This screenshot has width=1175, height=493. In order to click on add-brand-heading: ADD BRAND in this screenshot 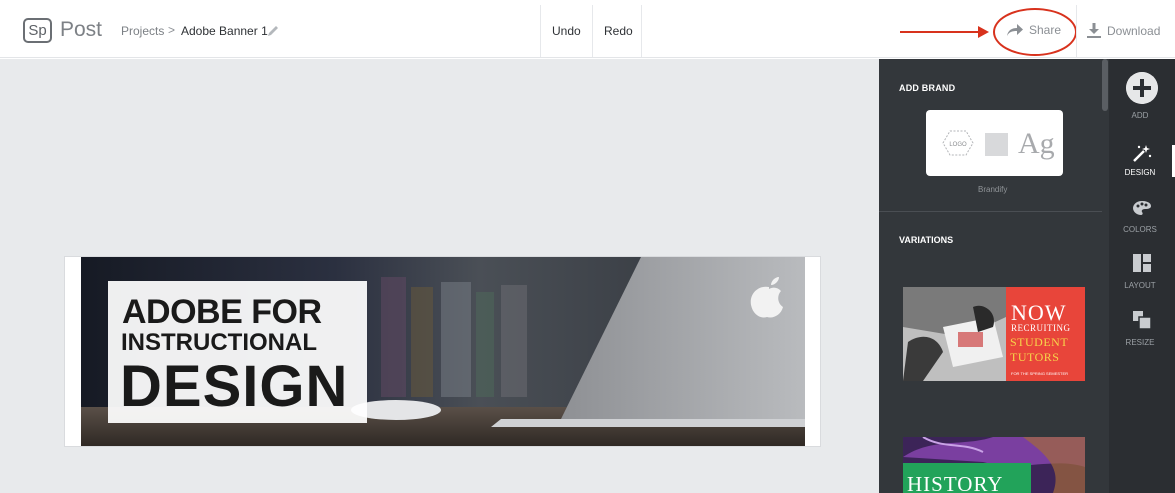, I will do `click(927, 88)`.